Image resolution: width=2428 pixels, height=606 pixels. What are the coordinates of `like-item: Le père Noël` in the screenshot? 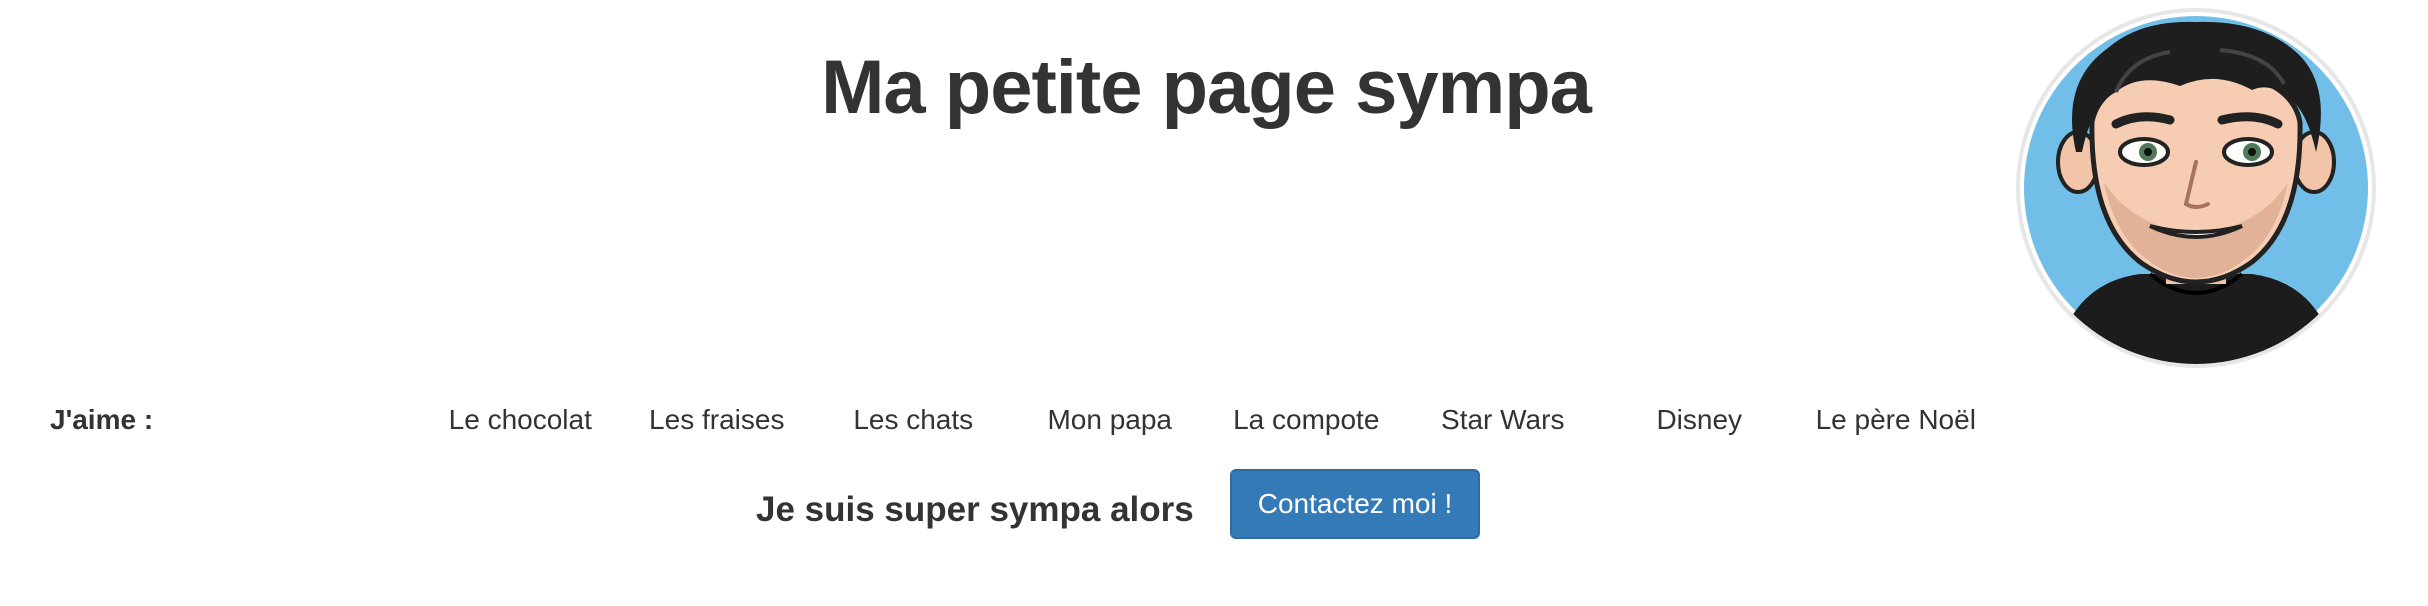 It's located at (1895, 419).